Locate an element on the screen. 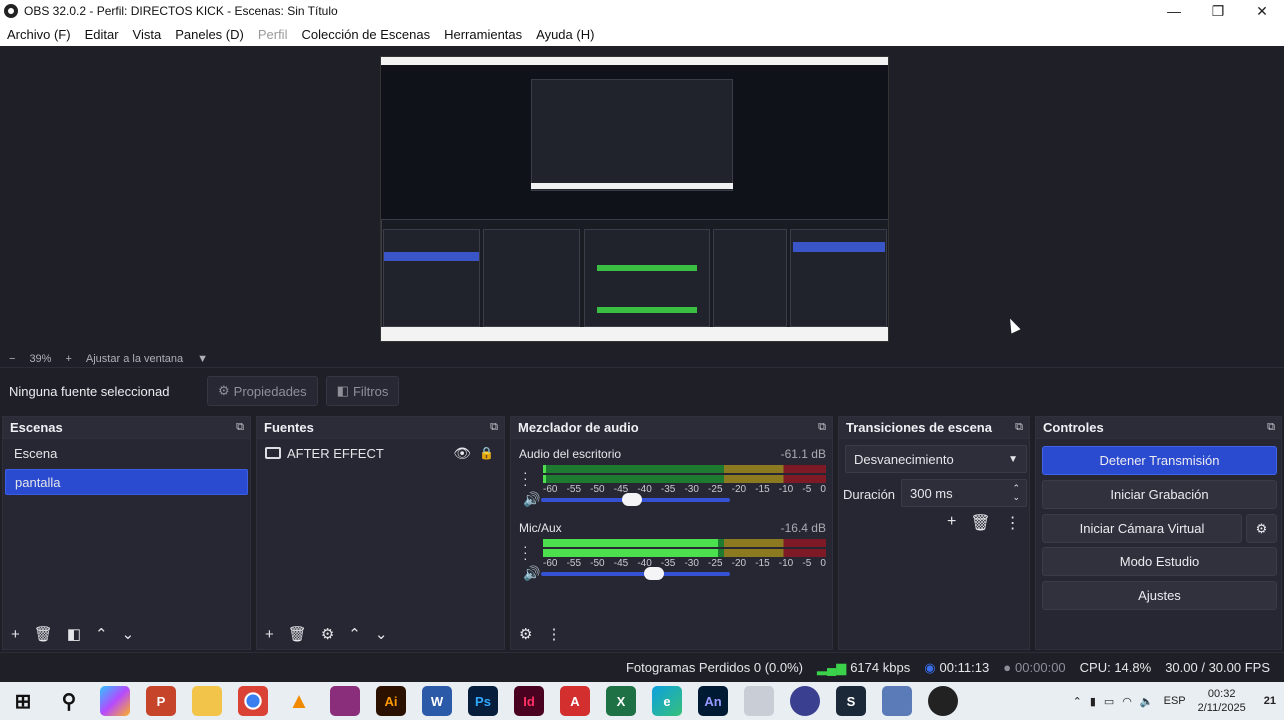 Image resolution: width=1284 pixels, height=720 pixels. wifi-icon: ◠ is located at coordinates (1127, 701).